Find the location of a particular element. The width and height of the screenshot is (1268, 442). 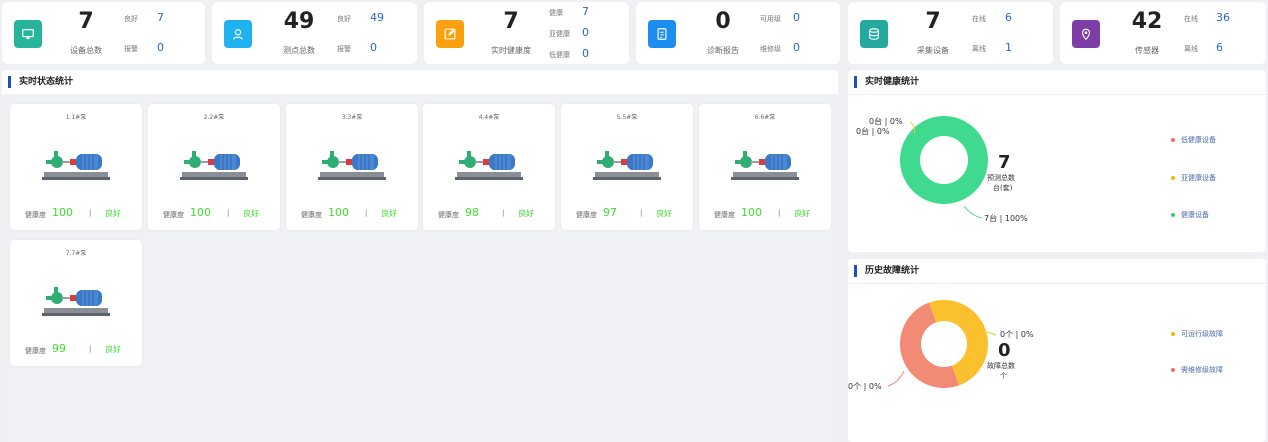

stat-caption: 采集设备 is located at coordinates (933, 50).